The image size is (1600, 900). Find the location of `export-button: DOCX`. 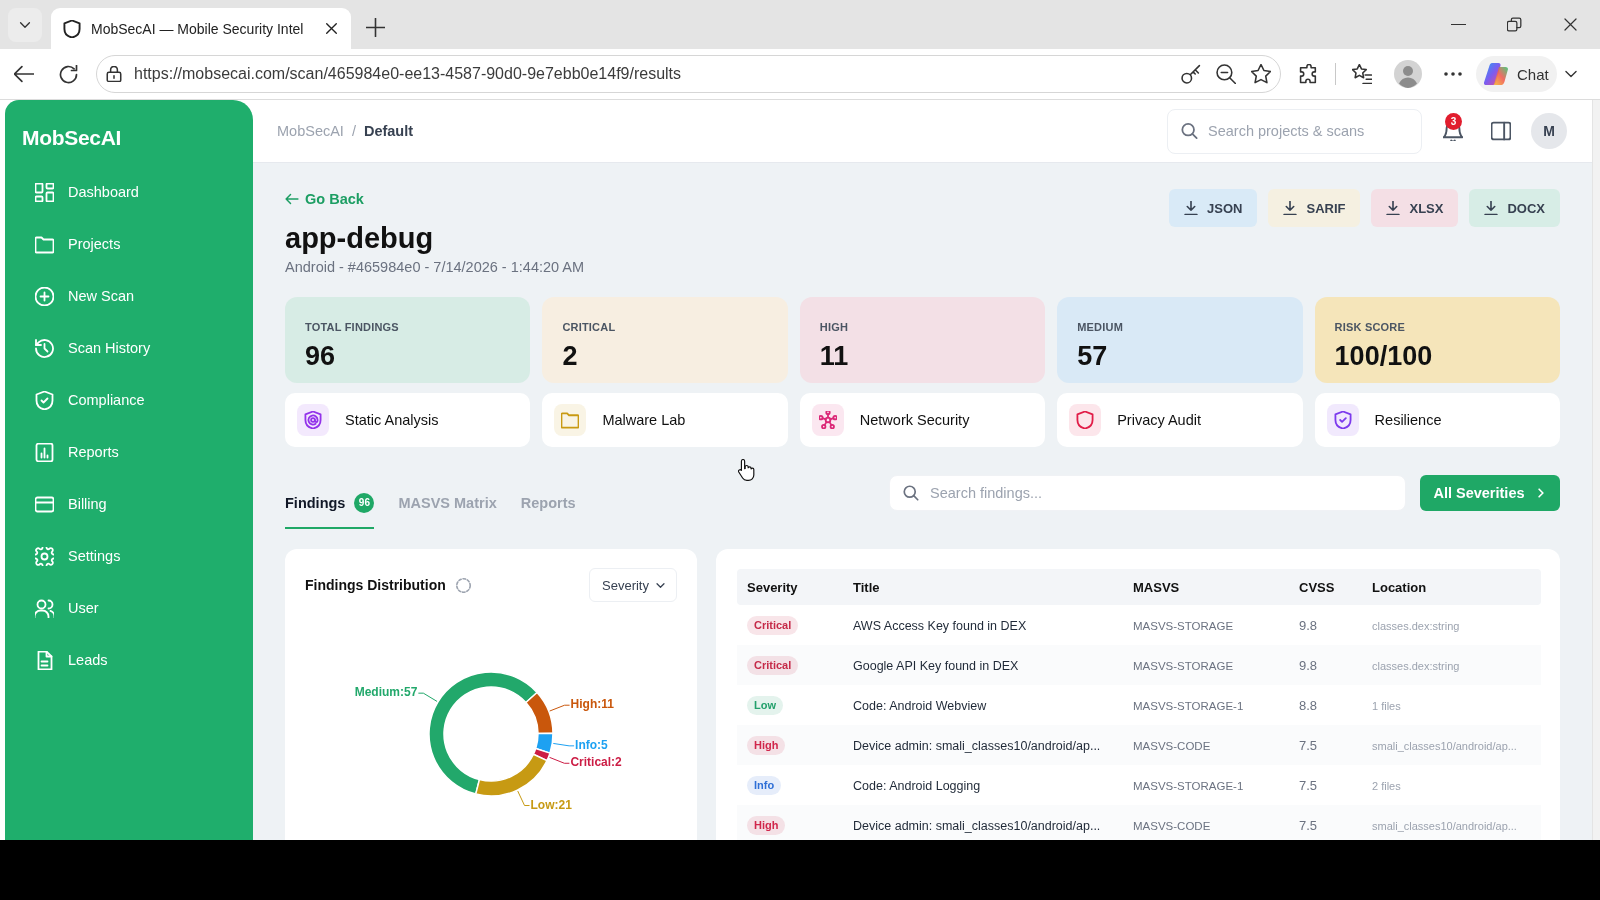

export-button: DOCX is located at coordinates (1514, 208).